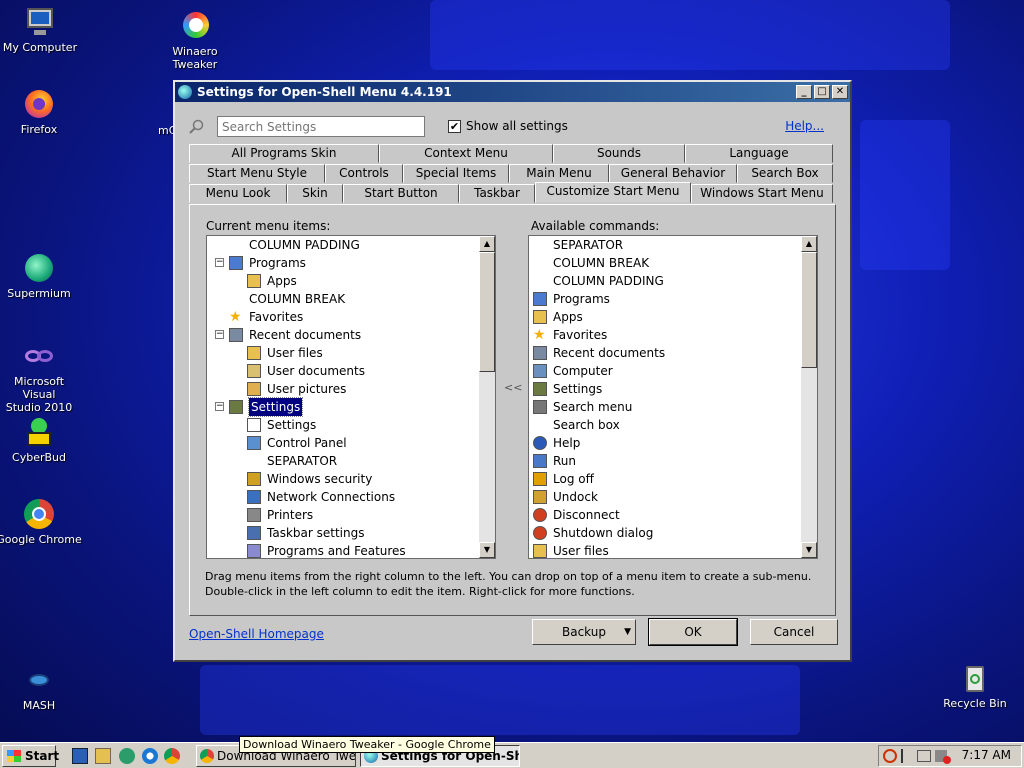 The width and height of the screenshot is (1024, 768). What do you see at coordinates (673, 479) in the screenshot?
I see `list-item: Log off` at bounding box center [673, 479].